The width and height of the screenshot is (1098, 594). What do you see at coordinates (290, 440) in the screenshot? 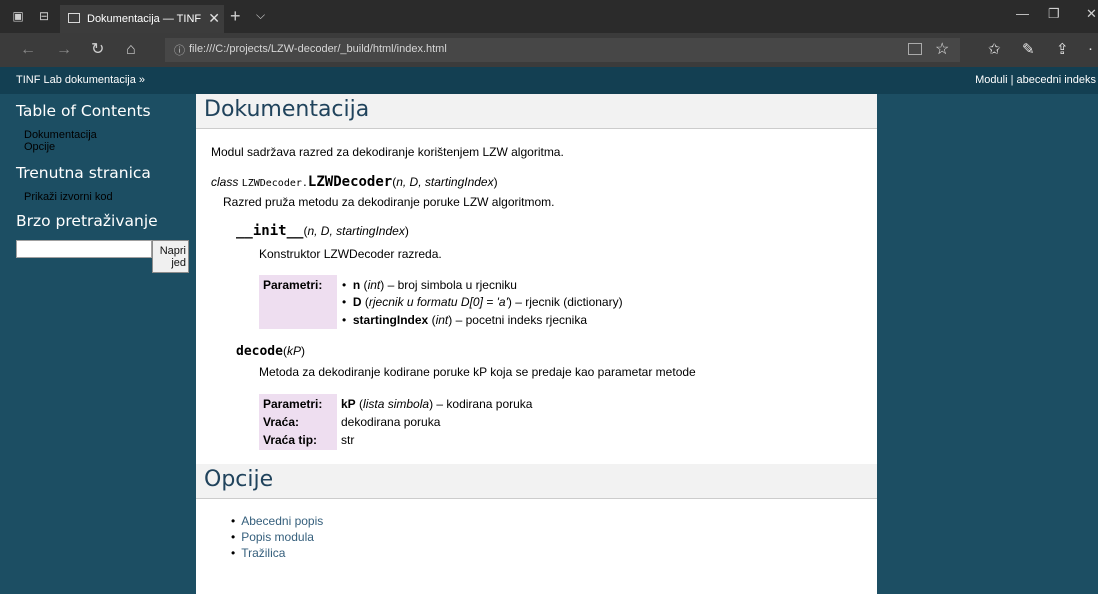
I see `return-type-label: Vraća tip:` at bounding box center [290, 440].